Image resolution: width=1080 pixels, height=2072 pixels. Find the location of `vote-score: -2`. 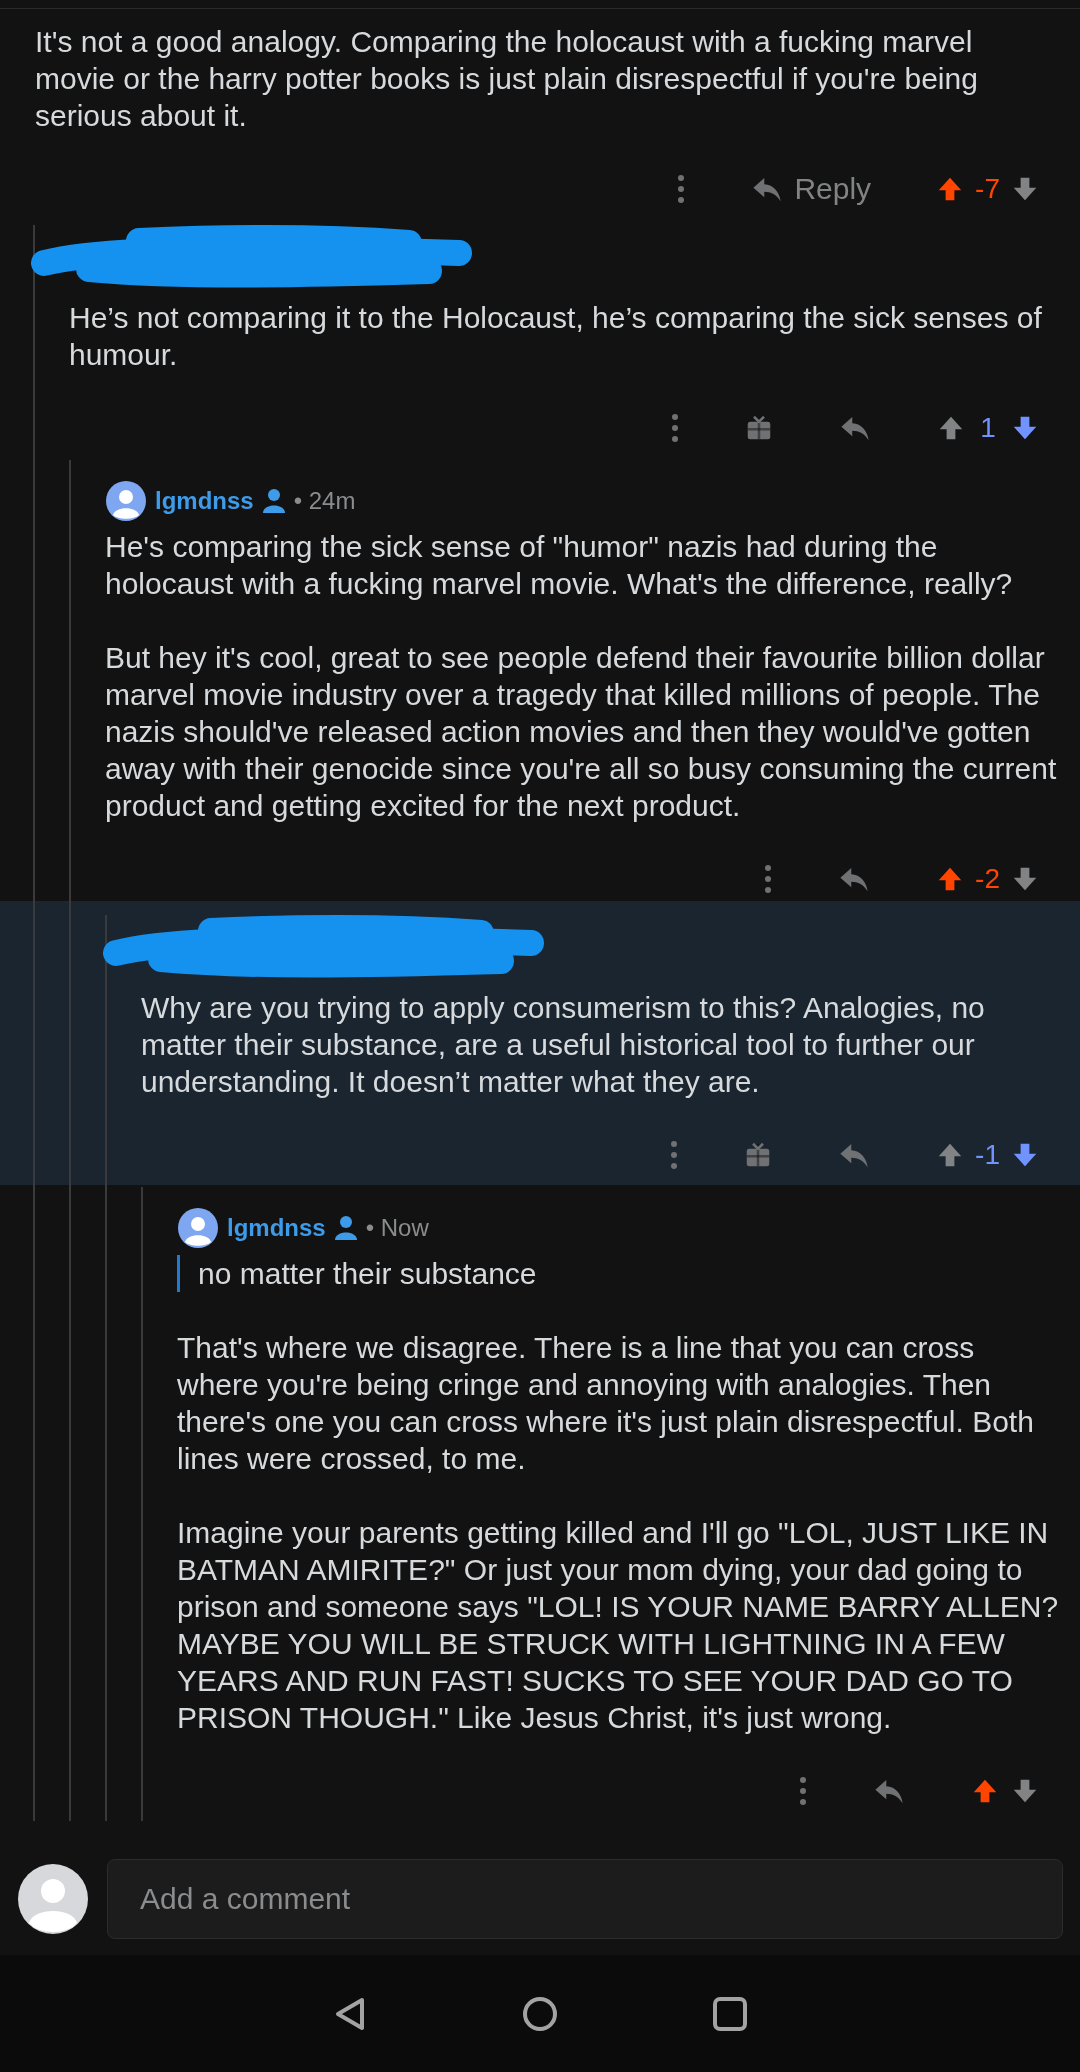

vote-score: -2 is located at coordinates (987, 879).